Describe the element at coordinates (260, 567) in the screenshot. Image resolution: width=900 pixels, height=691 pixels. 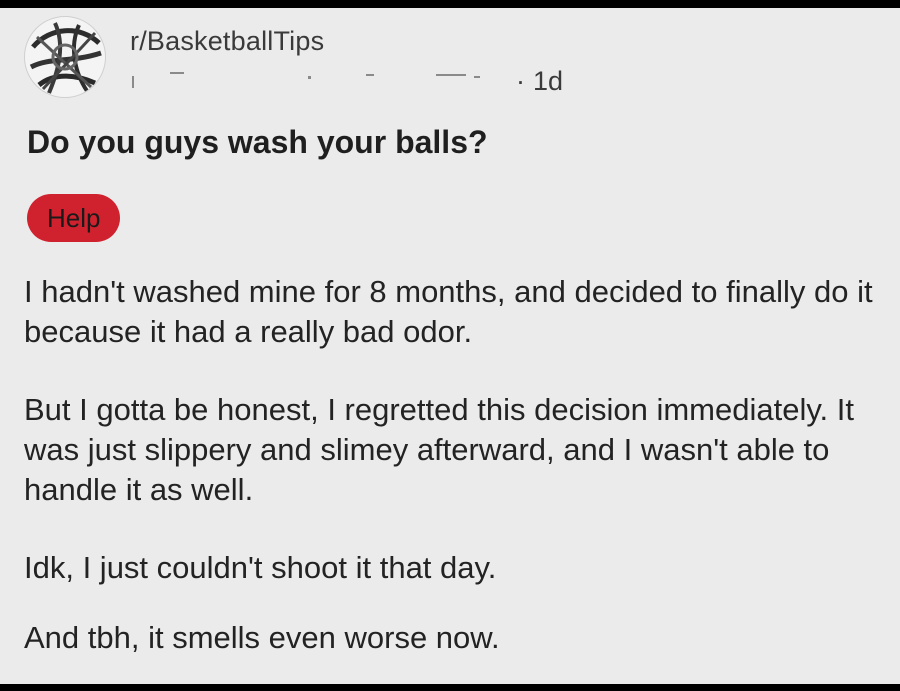
I see `body-paragraph: Idk, I just couldn't shoot it that day.` at that location.